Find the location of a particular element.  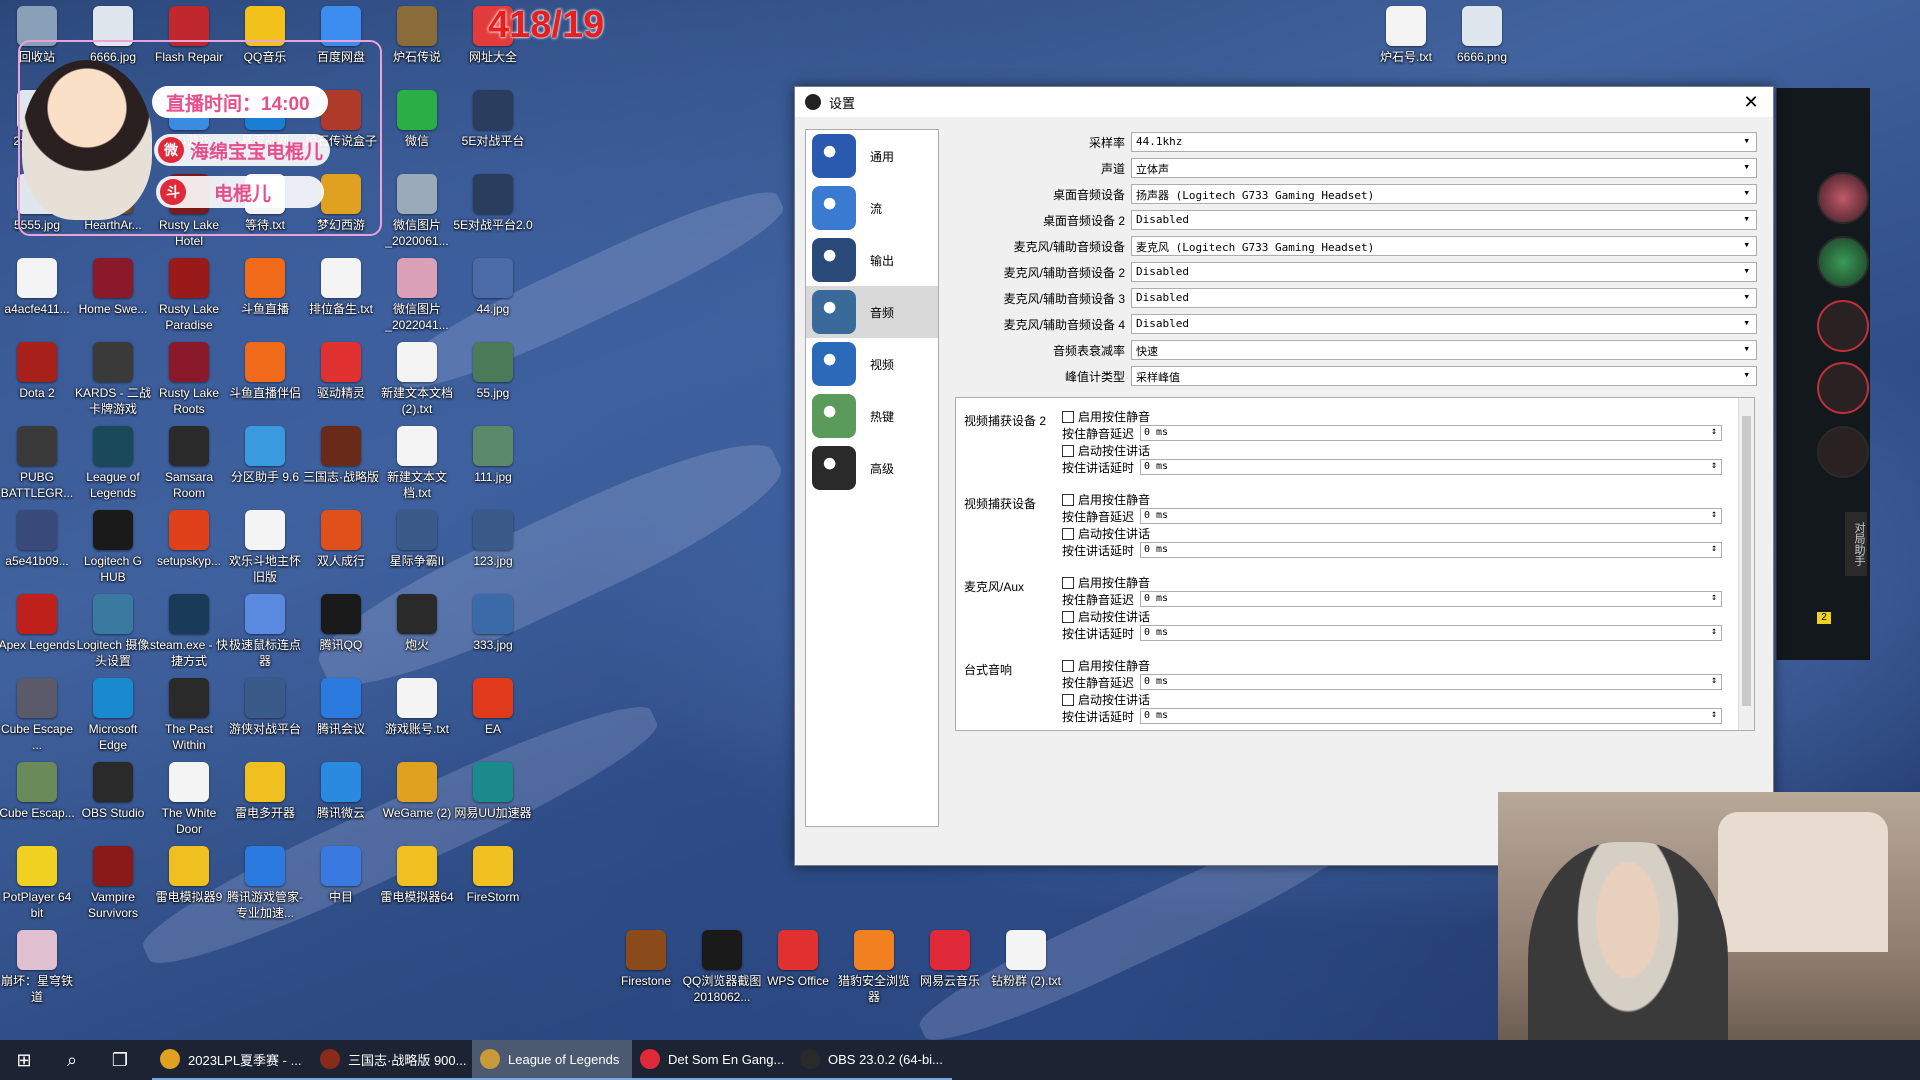

desktop-icon: 炮火 is located at coordinates (417, 623).